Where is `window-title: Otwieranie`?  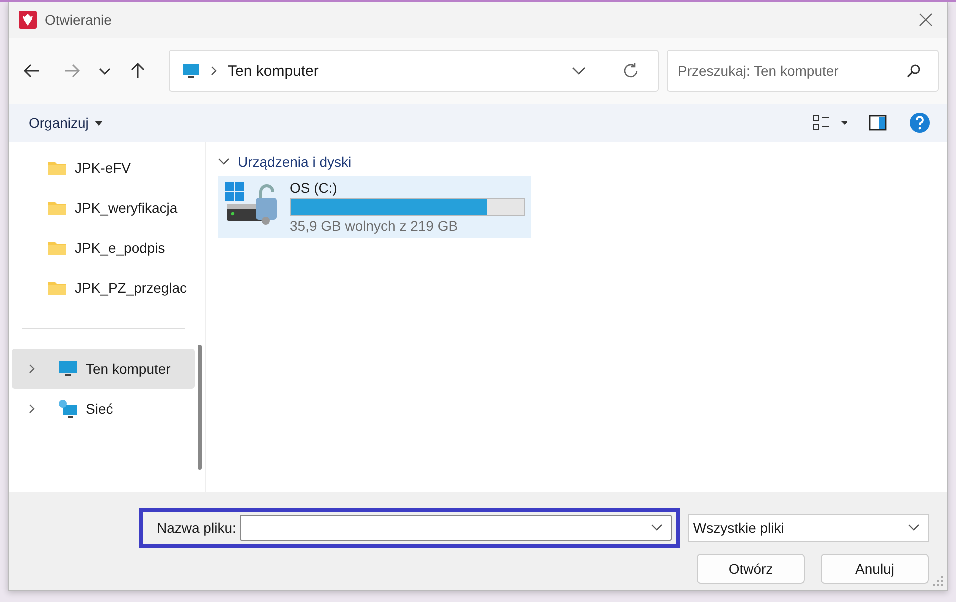
window-title: Otwieranie is located at coordinates (78, 20).